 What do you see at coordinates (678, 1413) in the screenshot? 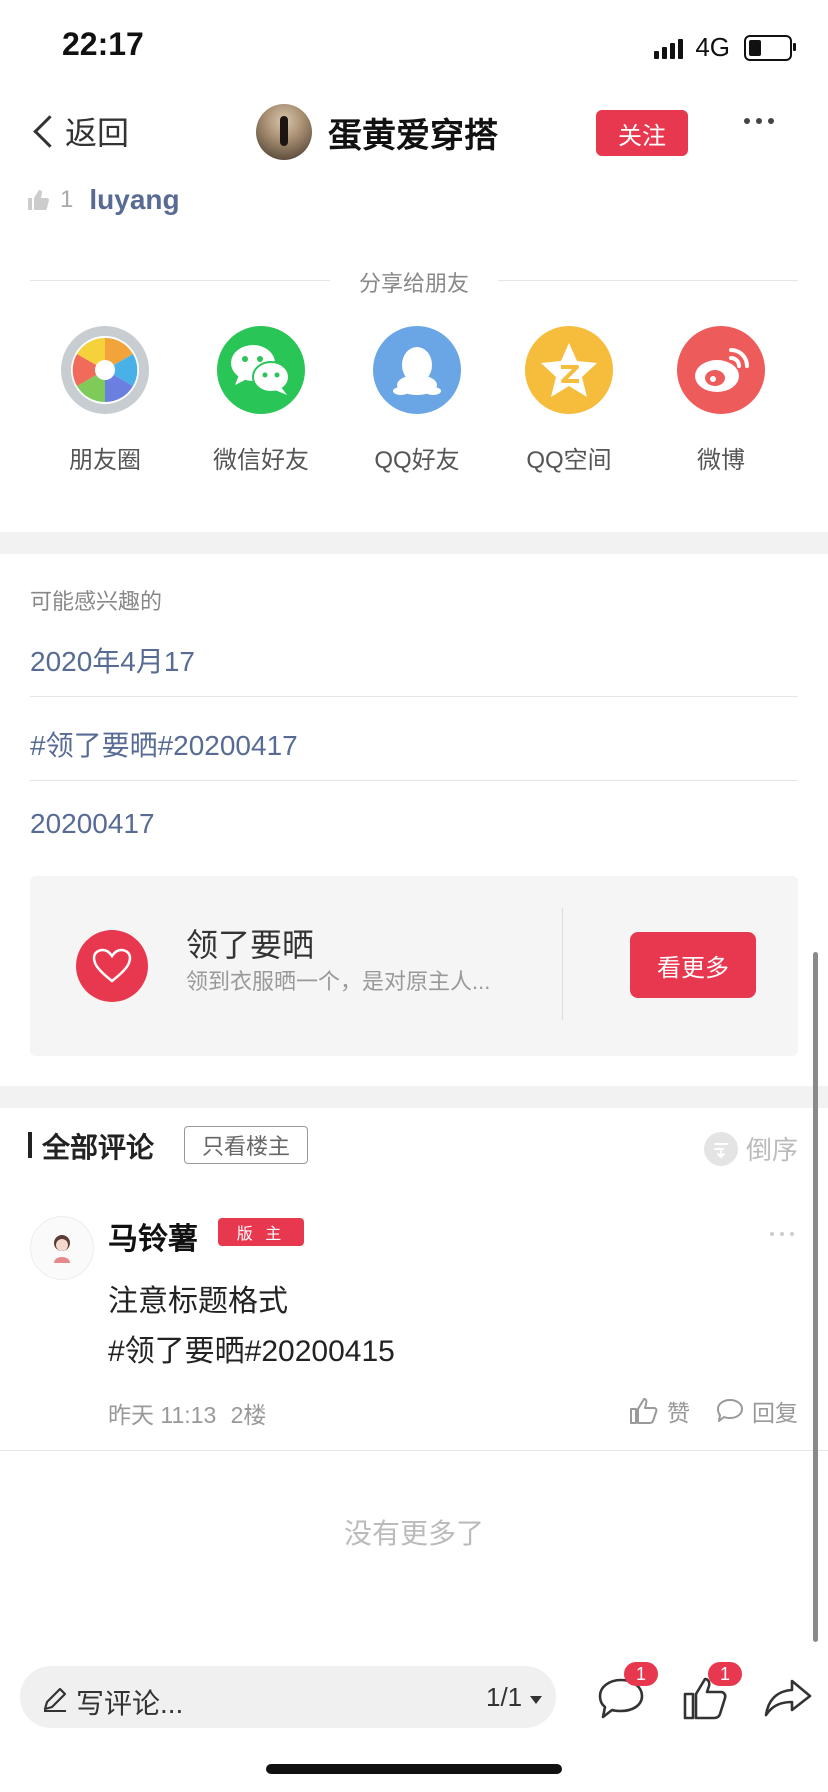
I see `like-label: 赞` at bounding box center [678, 1413].